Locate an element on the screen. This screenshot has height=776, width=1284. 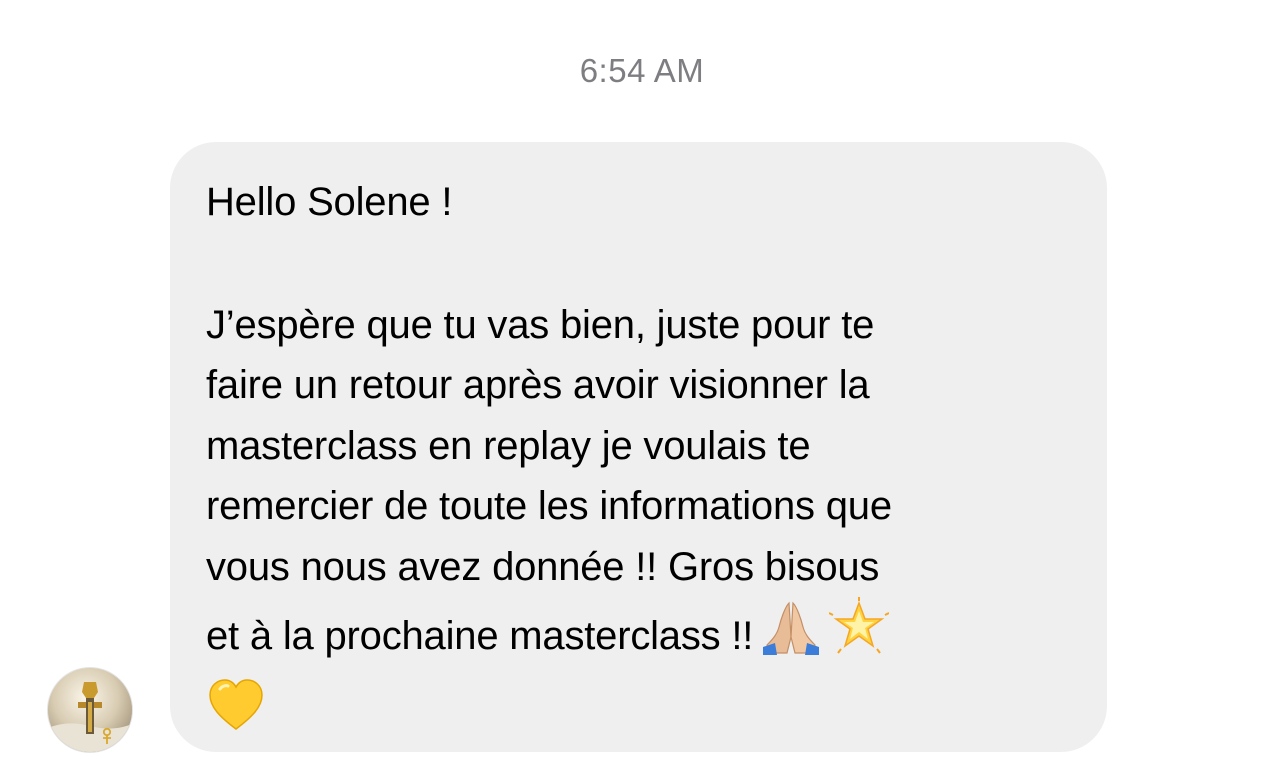
message-greeting: Hello Solene ! is located at coordinates (329, 202).